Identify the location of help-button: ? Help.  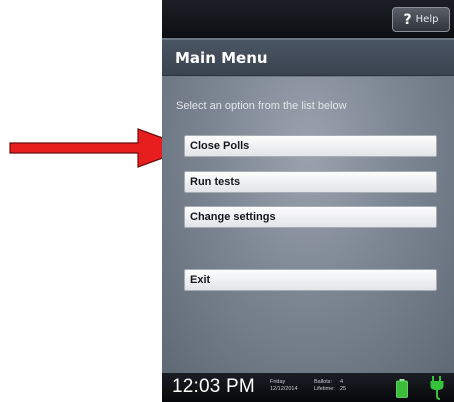
(421, 19).